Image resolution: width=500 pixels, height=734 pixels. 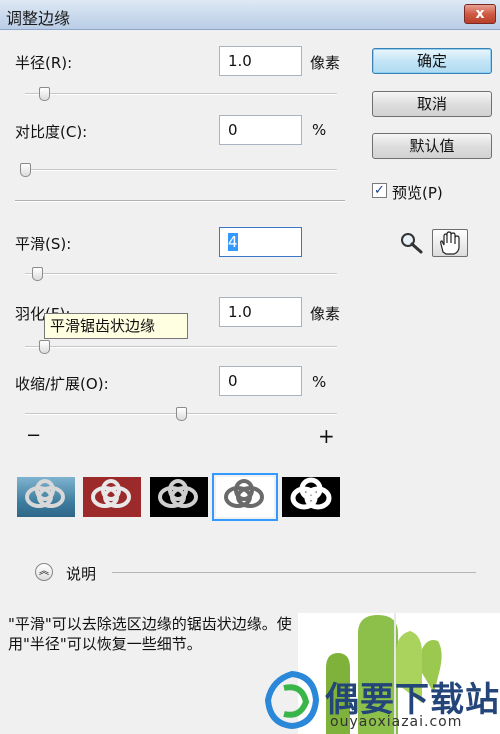 I want to click on collapse-description-button: ︽, so click(x=44, y=572).